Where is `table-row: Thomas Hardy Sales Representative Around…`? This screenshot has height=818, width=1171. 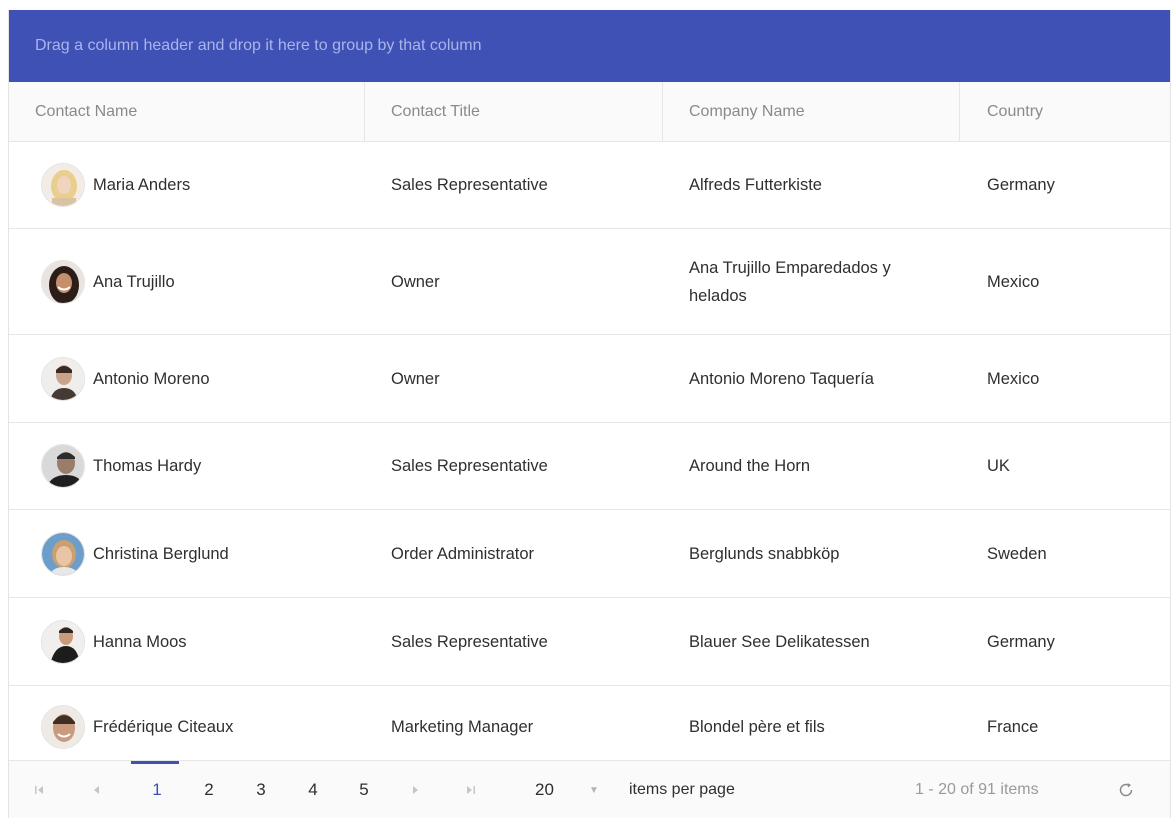 table-row: Thomas Hardy Sales Representative Around… is located at coordinates (589, 466).